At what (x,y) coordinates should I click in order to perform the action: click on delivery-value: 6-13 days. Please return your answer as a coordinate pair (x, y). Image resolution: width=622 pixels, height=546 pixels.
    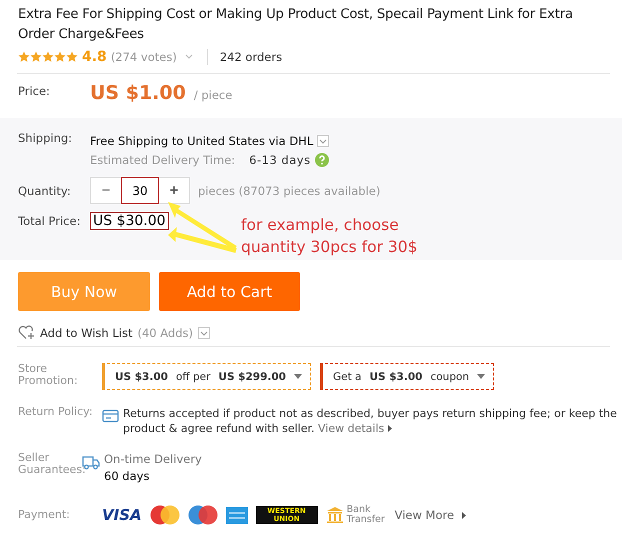
    Looking at the image, I should click on (280, 159).